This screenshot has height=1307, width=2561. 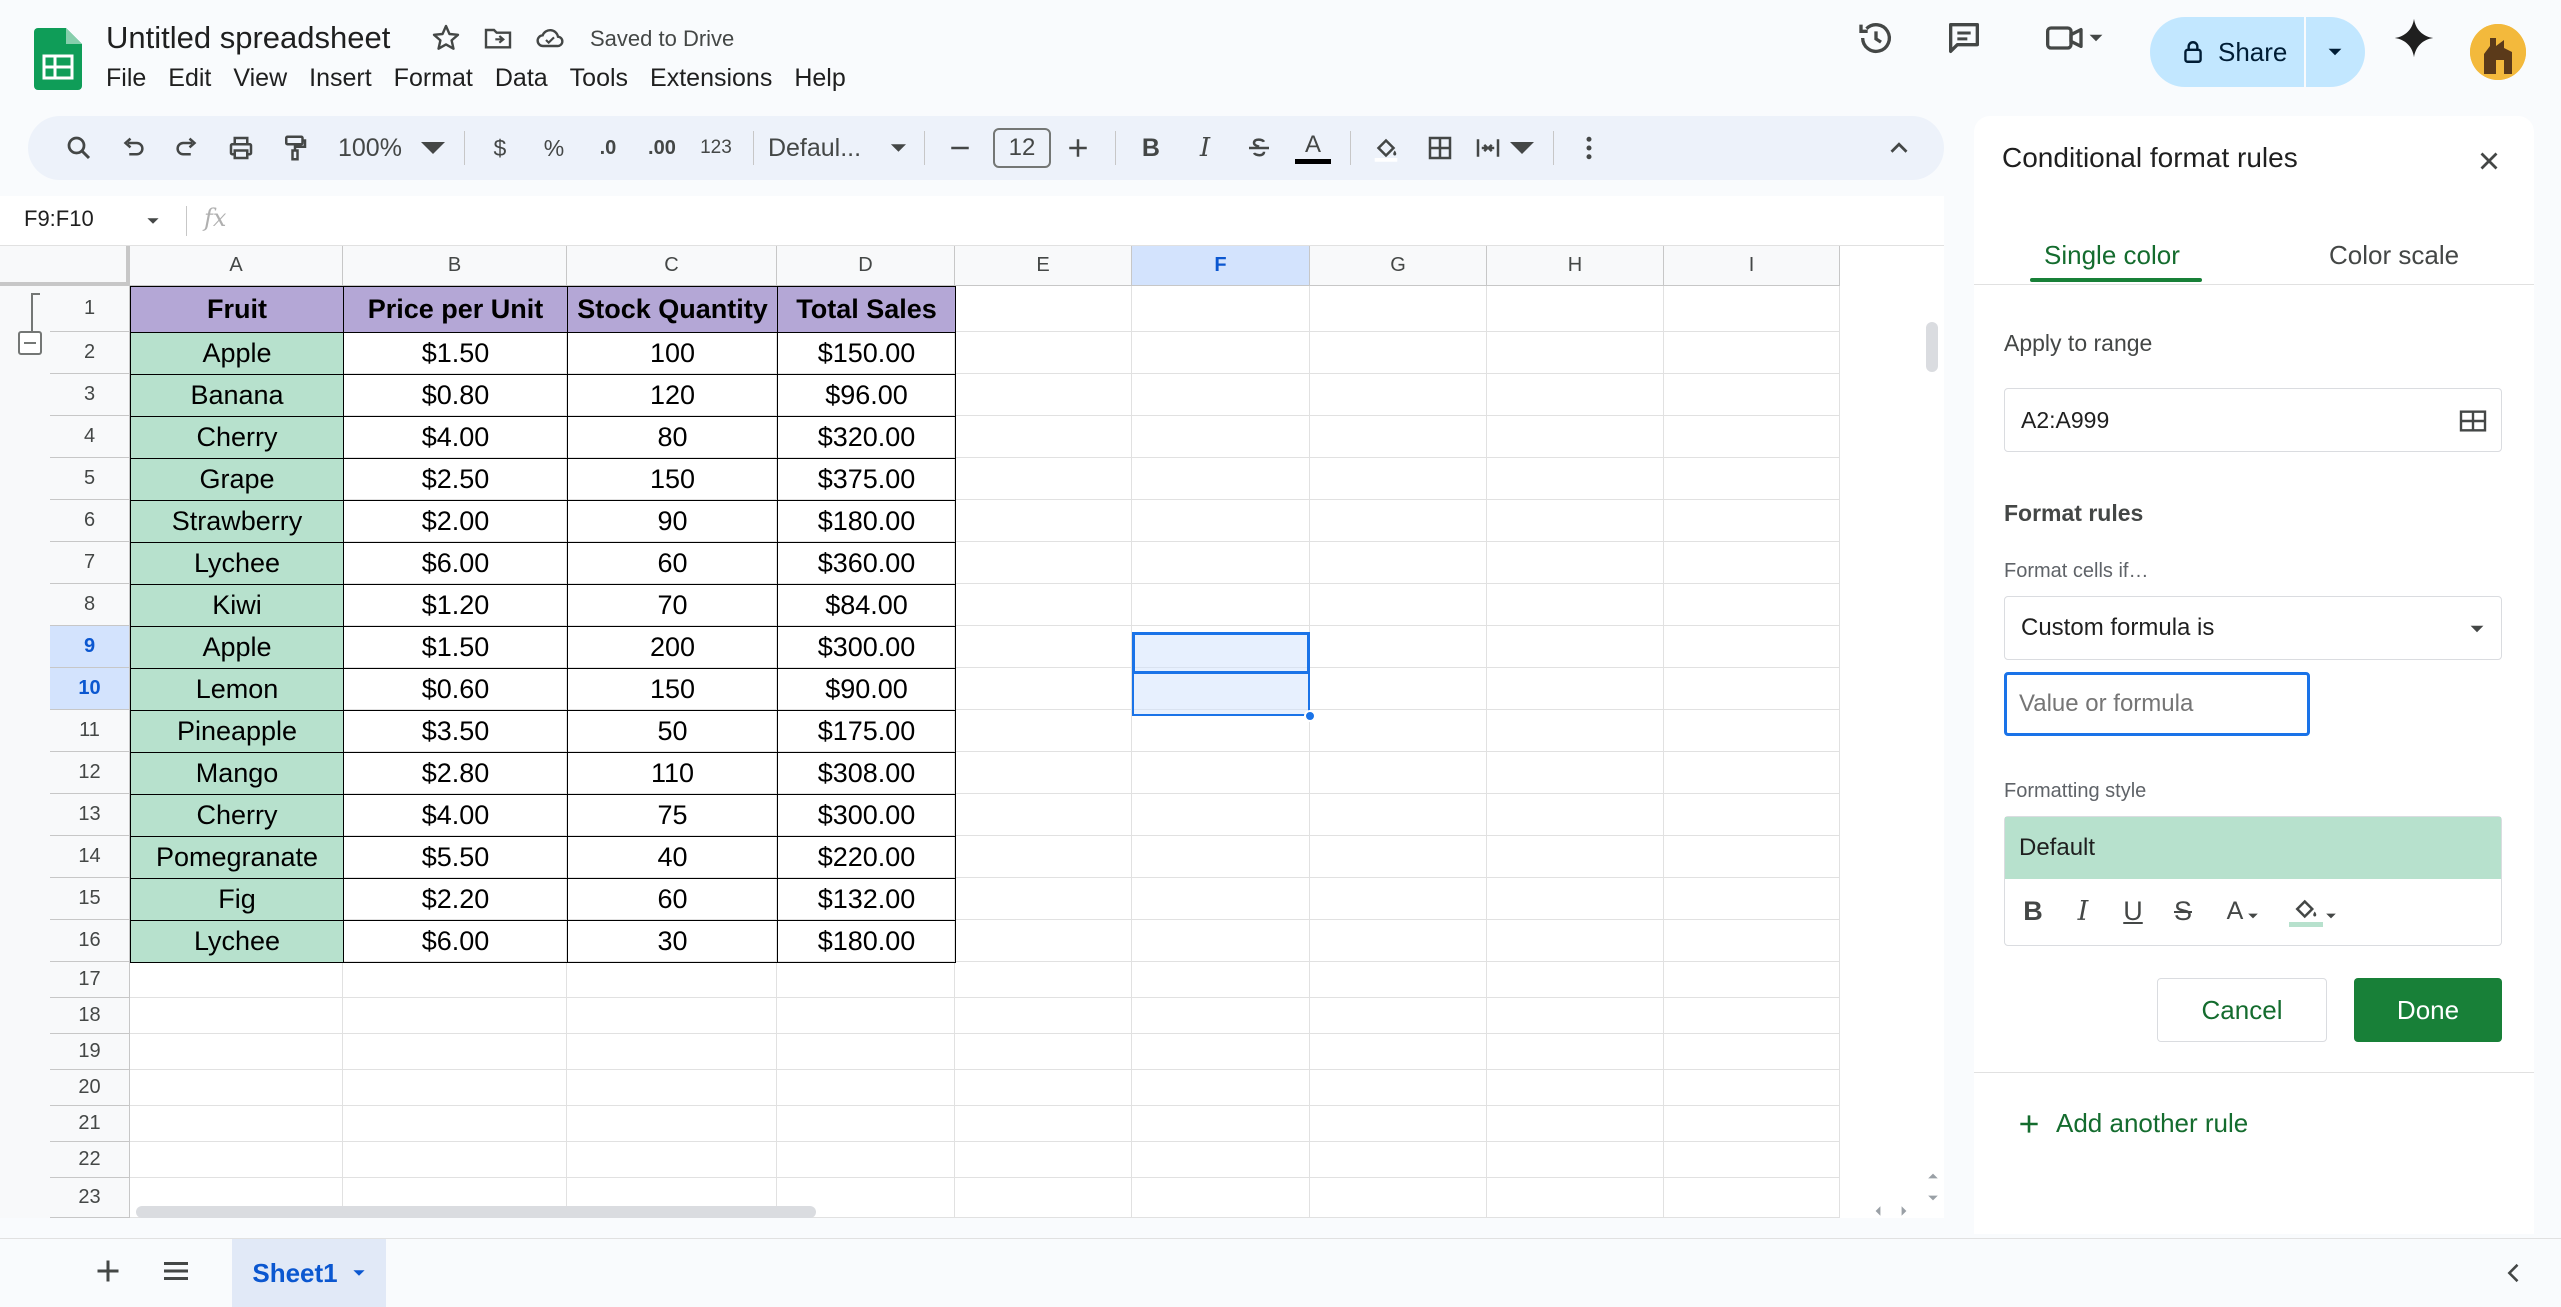 What do you see at coordinates (455, 309) in the screenshot?
I see `table-header-cell: Price per Unit` at bounding box center [455, 309].